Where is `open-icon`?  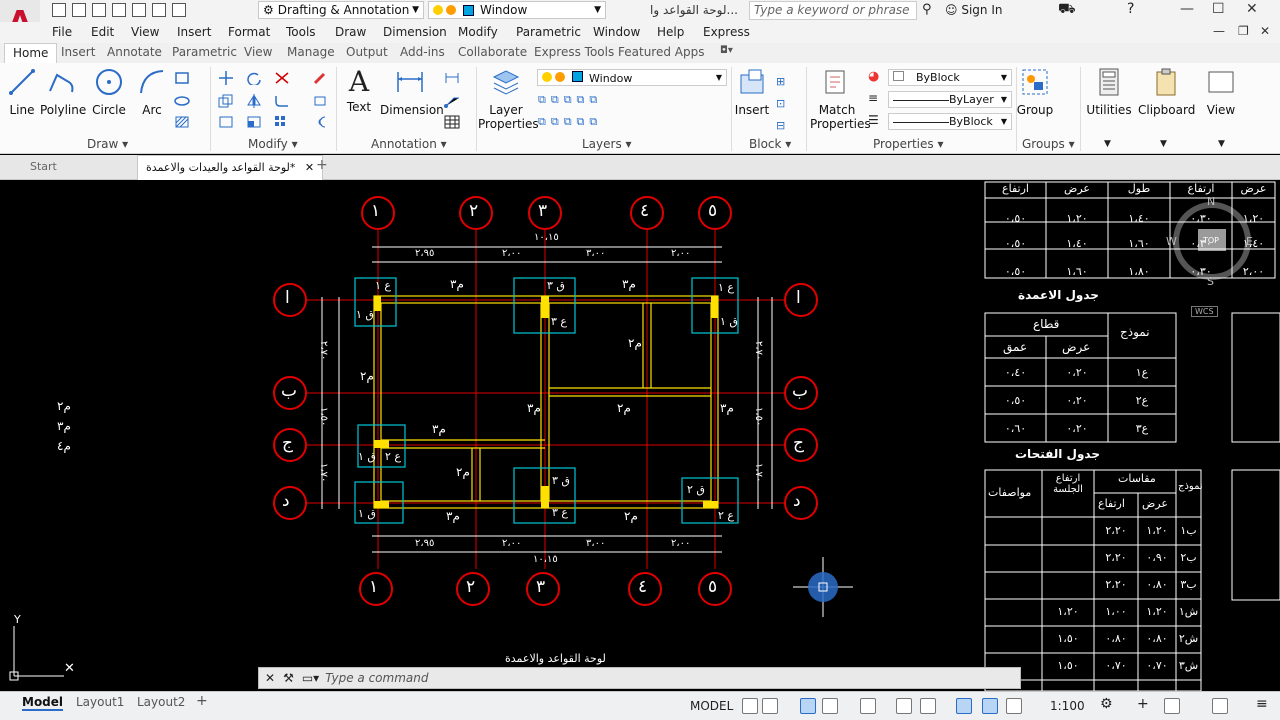 open-icon is located at coordinates (79, 10).